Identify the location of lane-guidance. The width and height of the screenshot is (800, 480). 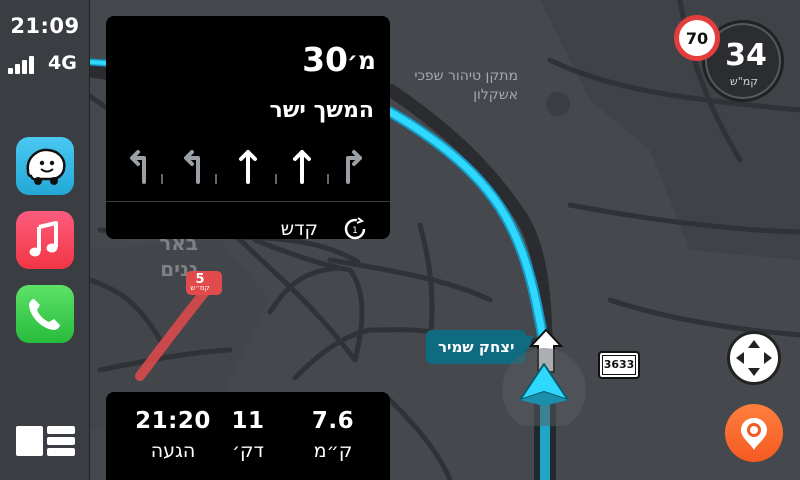
(246, 167).